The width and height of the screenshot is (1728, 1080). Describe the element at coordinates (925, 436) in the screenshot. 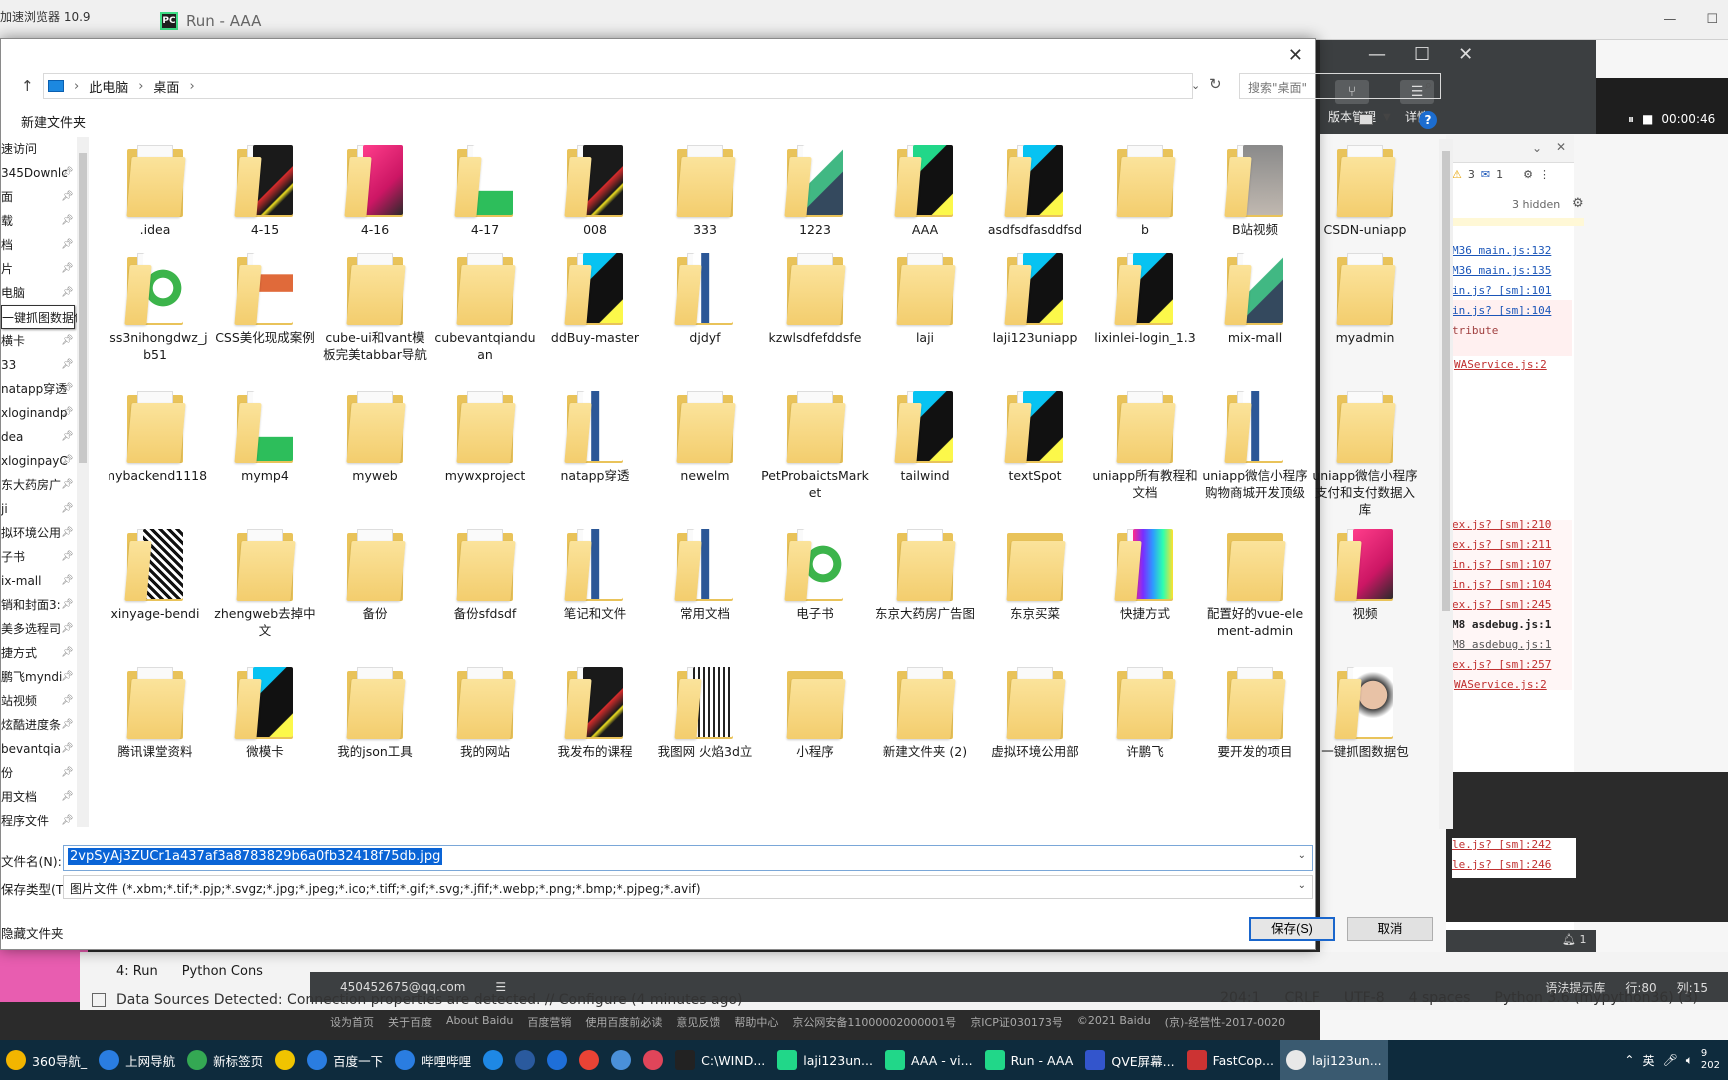

I see `file-item: tailwind` at that location.